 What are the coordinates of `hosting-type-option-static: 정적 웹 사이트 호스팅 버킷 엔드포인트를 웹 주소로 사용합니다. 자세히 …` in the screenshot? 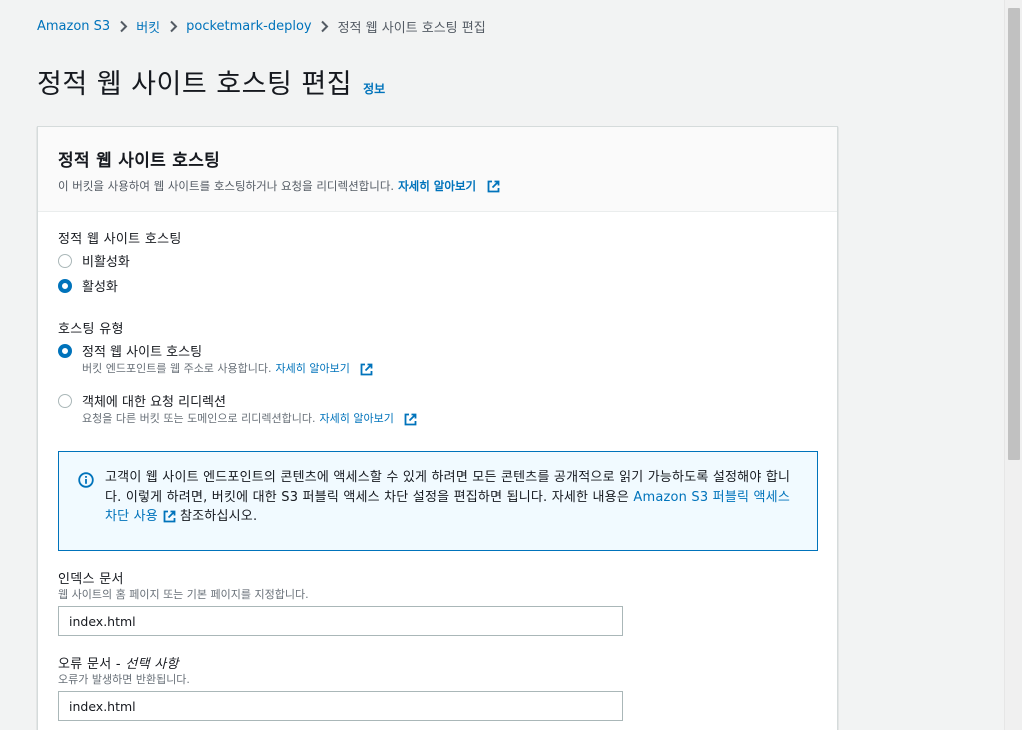 It's located at (215, 357).